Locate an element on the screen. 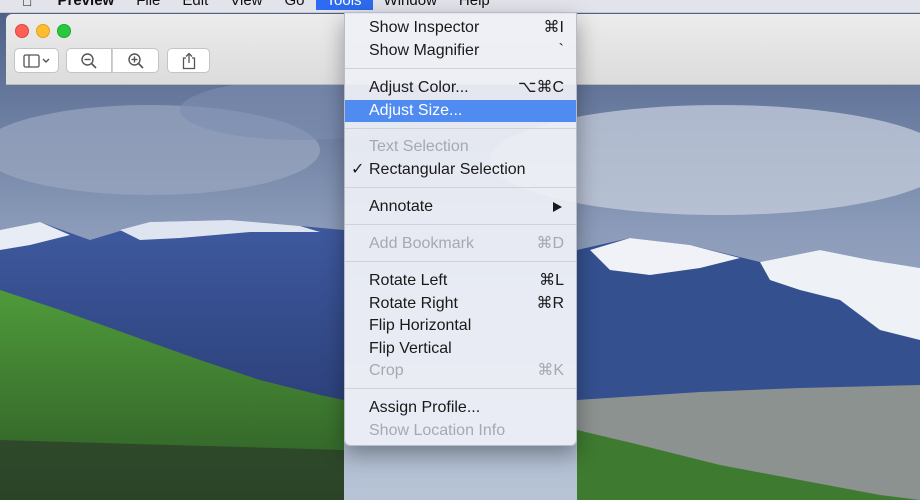  menu-item-rectangular-selection: ✓ Rectangular Selection is located at coordinates (460, 170).